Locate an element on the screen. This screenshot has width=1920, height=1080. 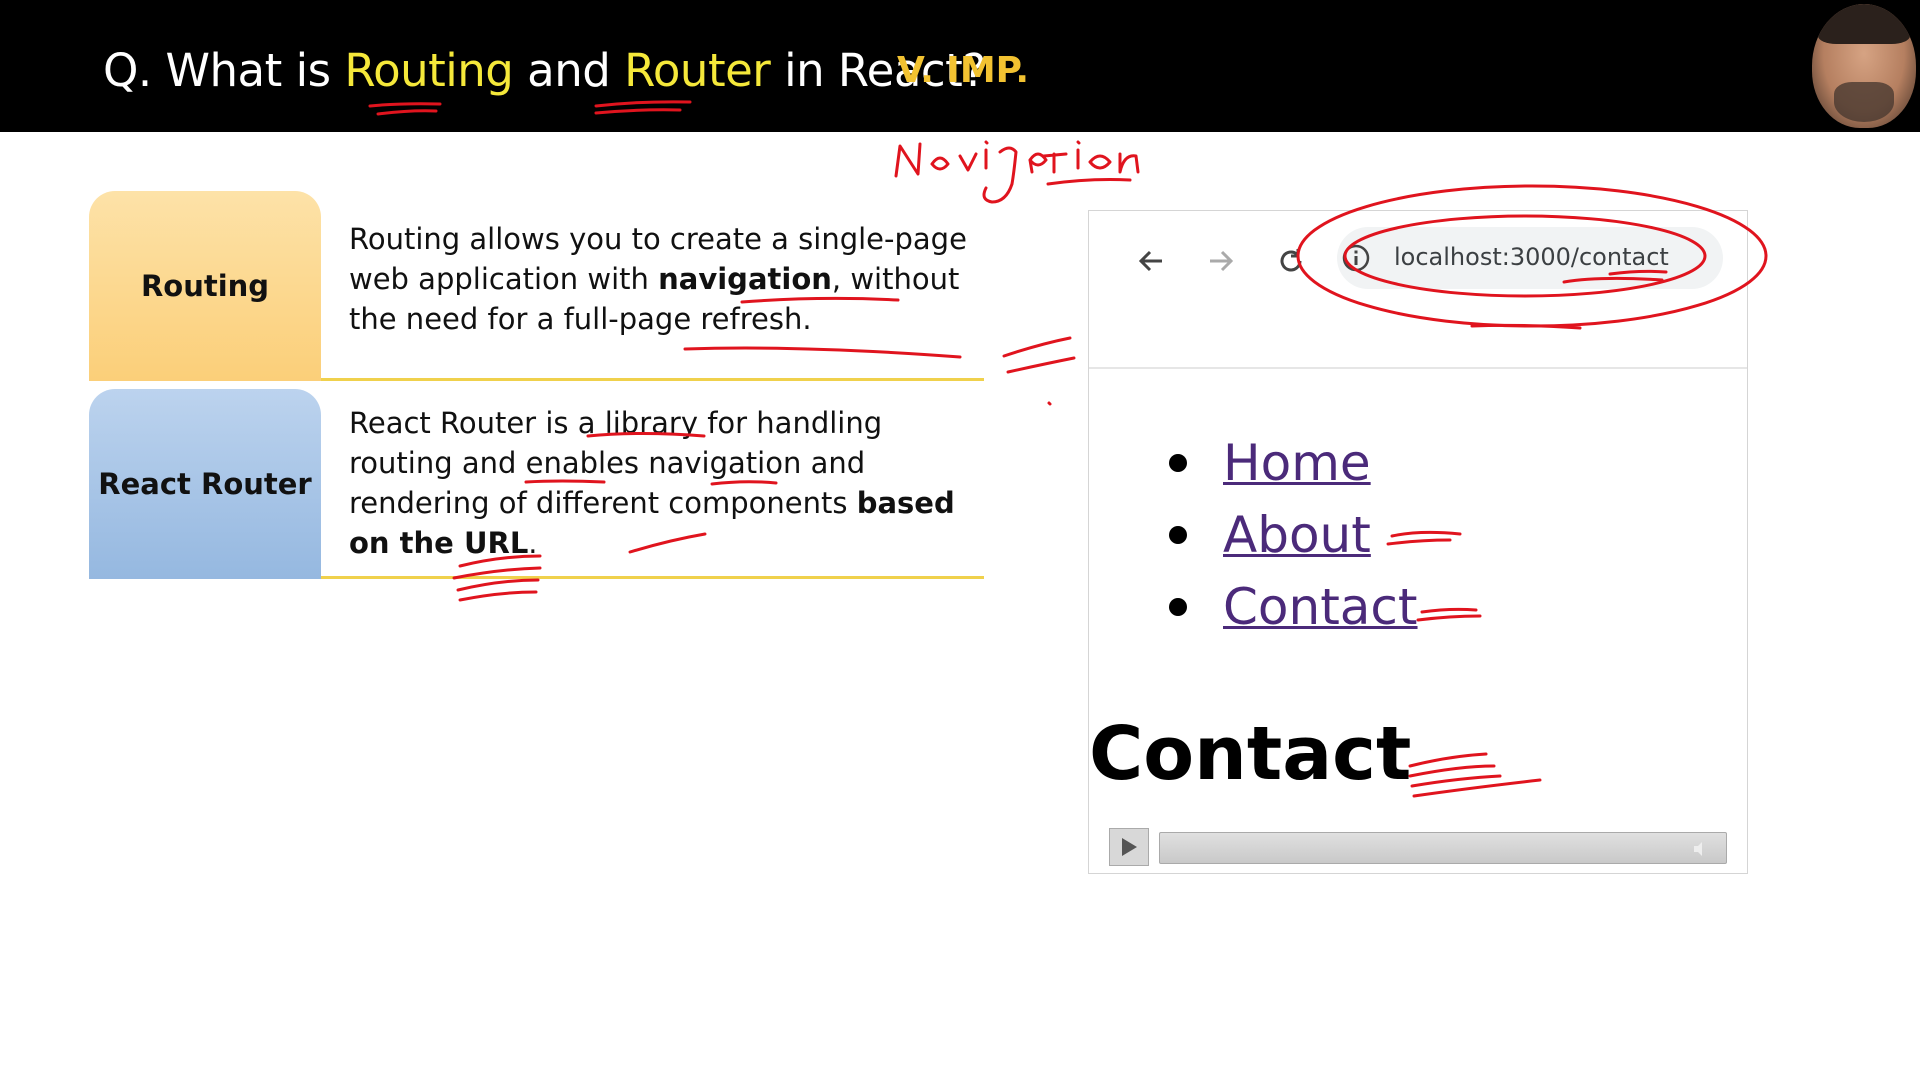
routing-label: Routing is located at coordinates (205, 286).